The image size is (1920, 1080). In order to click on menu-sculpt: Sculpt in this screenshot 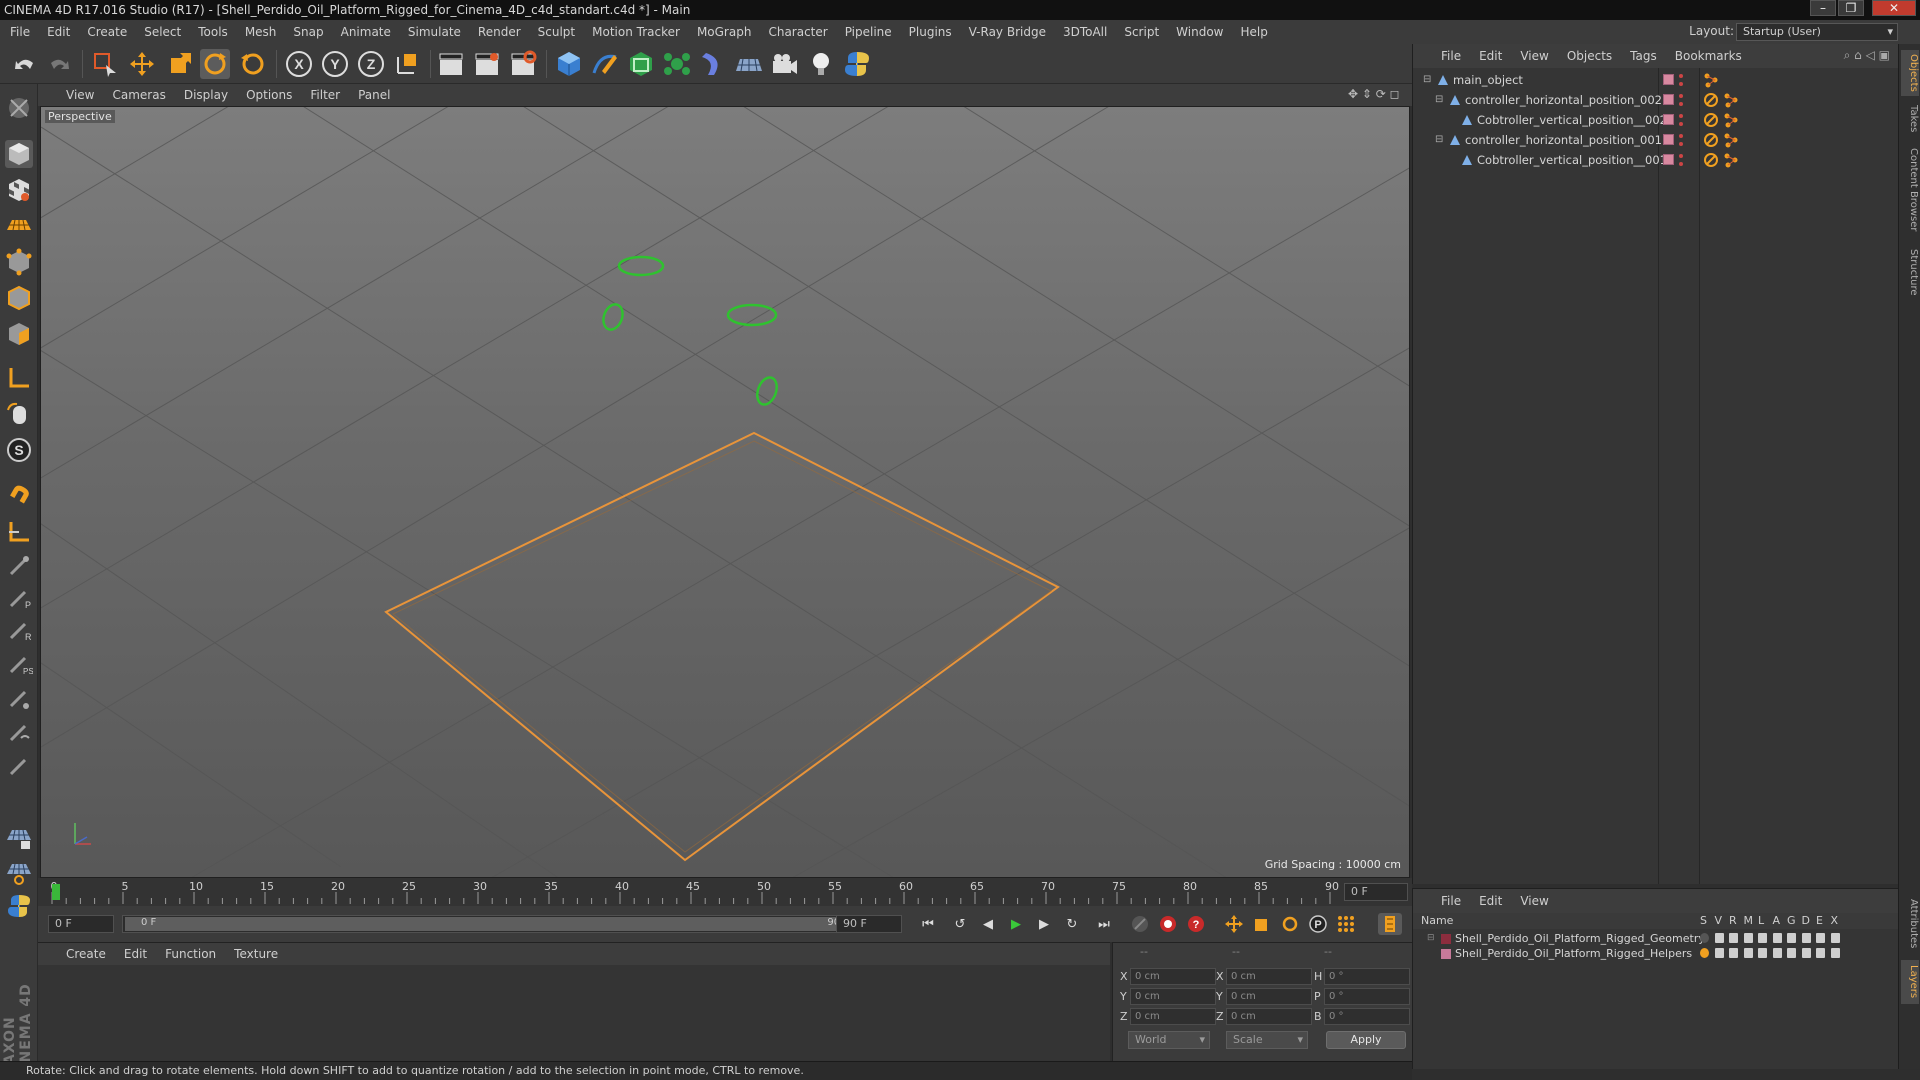, I will do `click(556, 32)`.